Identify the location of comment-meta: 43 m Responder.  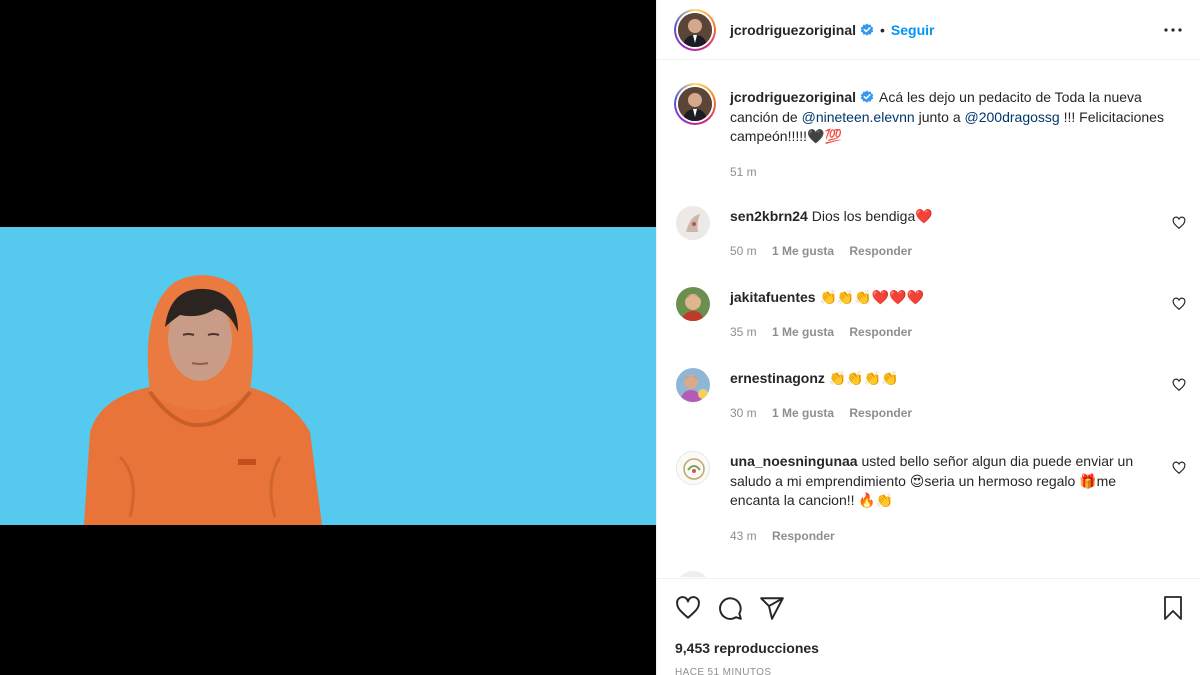
(788, 536).